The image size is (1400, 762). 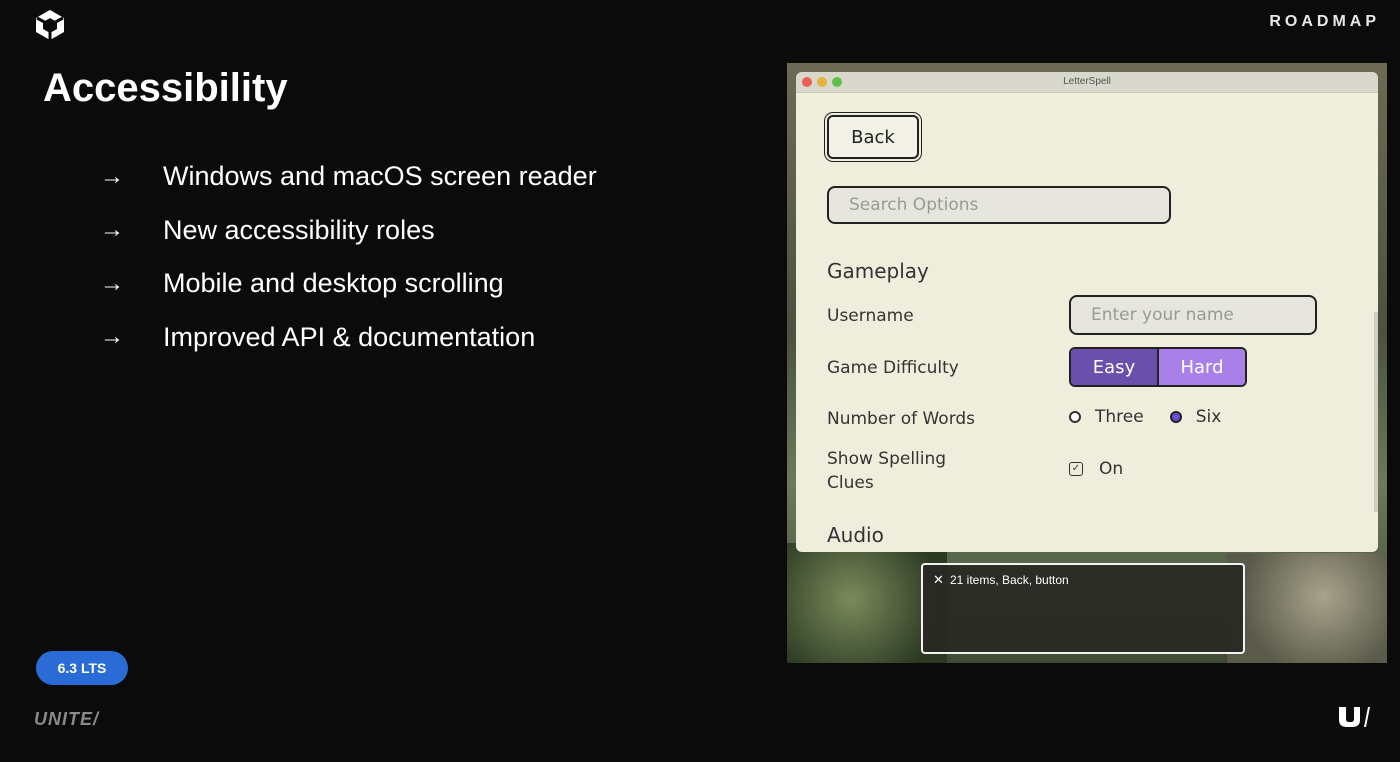 I want to click on radio-three: Three, so click(x=1106, y=417).